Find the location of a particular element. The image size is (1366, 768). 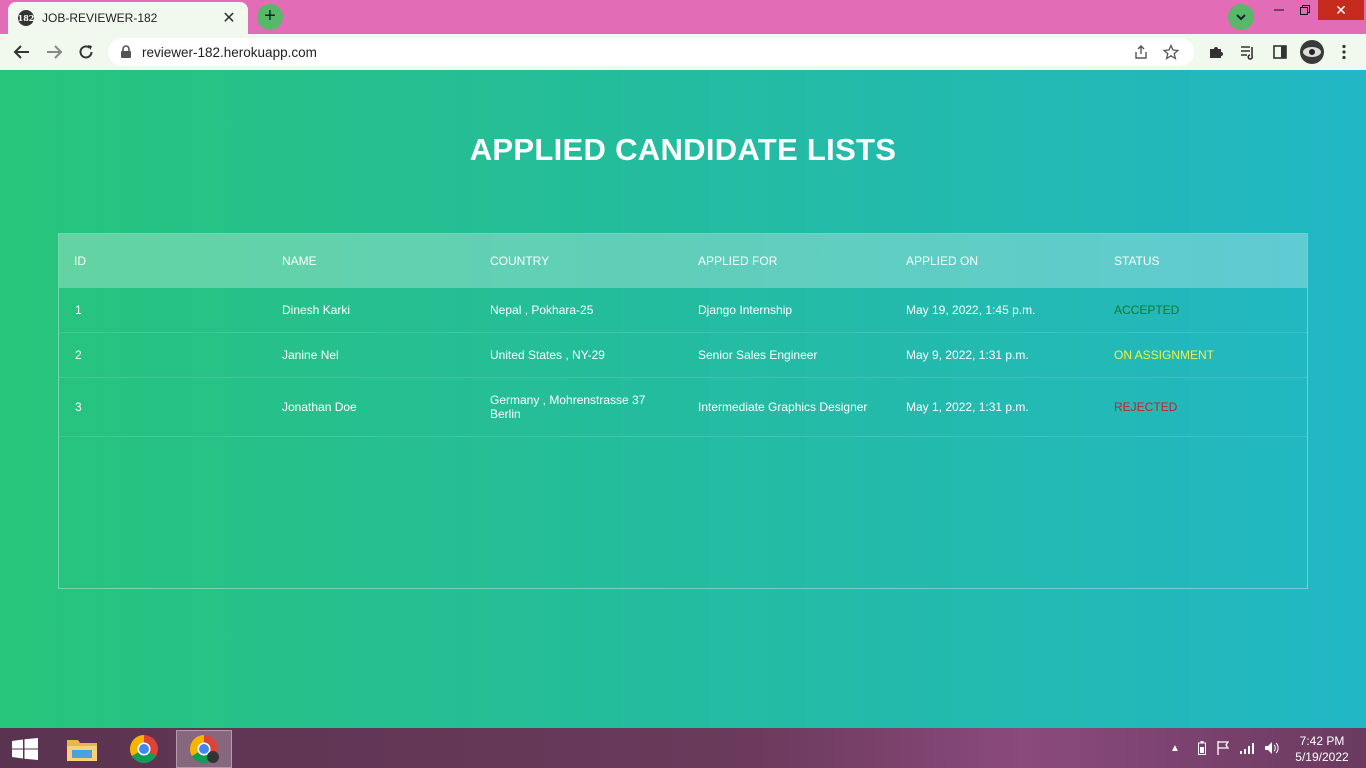

cell-name: Jonathan Doe is located at coordinates (319, 407).